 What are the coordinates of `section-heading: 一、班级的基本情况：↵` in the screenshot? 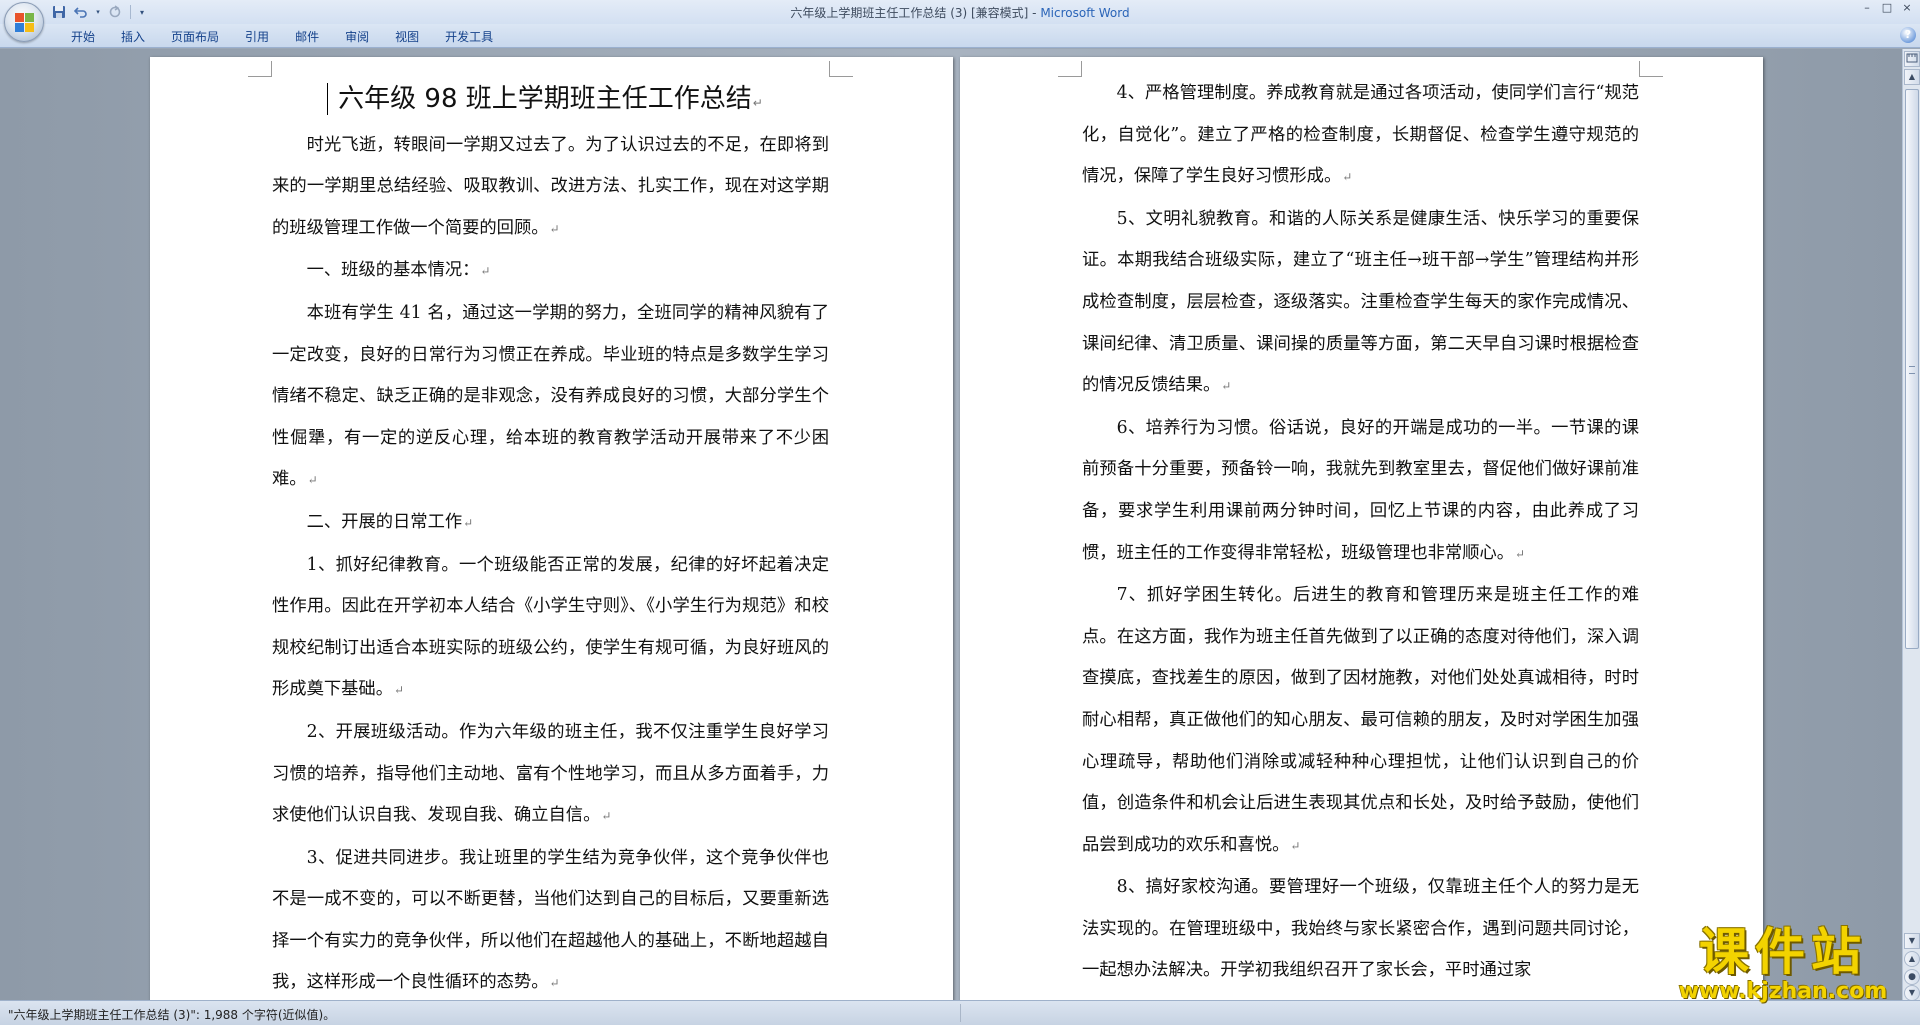 It's located at (550, 271).